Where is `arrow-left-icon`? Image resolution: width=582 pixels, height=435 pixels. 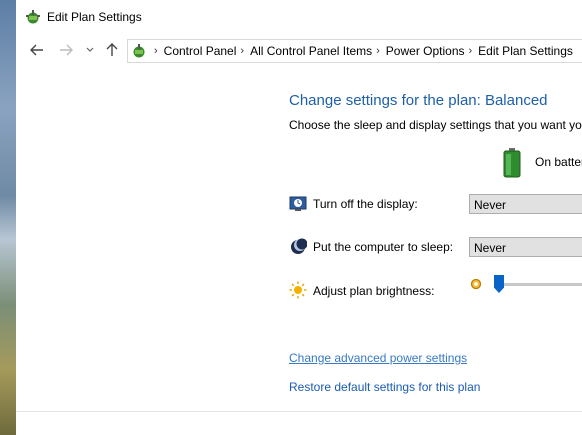
arrow-left-icon is located at coordinates (36, 50).